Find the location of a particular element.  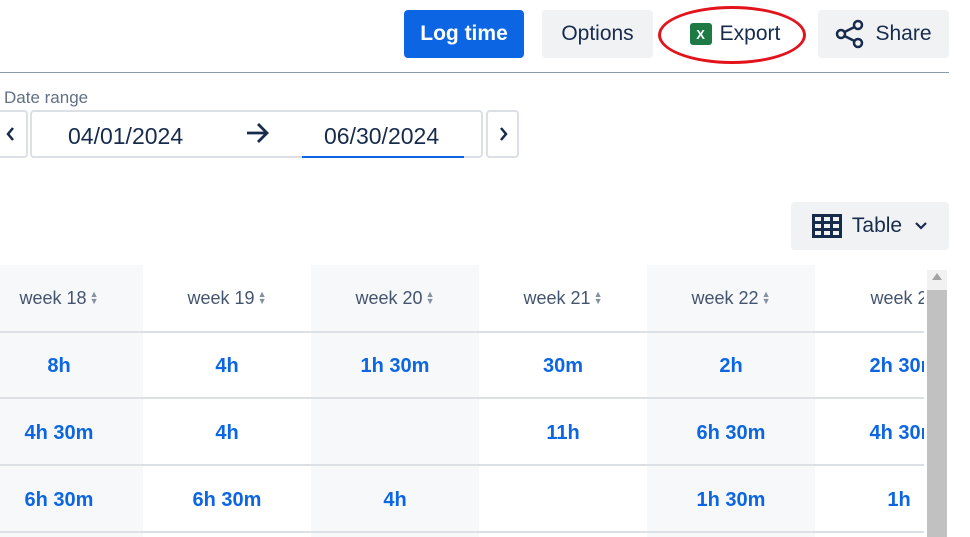

date-range-label: Date range is located at coordinates (46, 97).